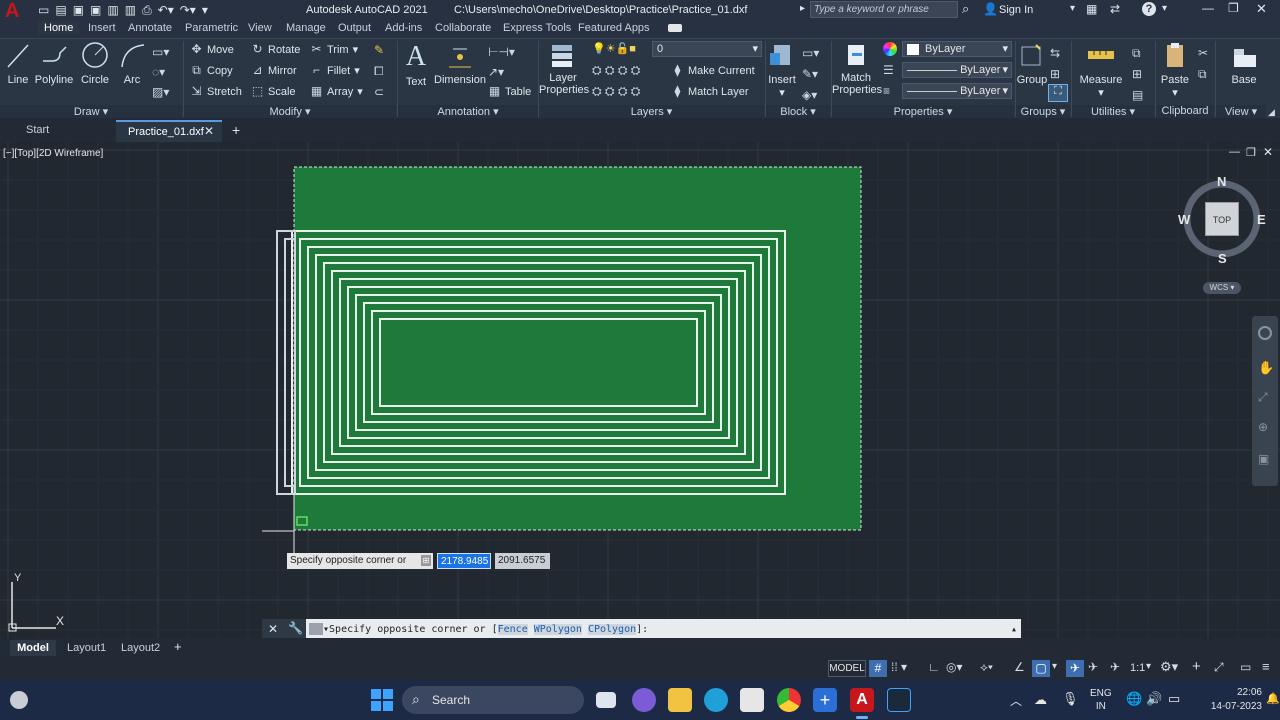  Describe the element at coordinates (211, 49) in the screenshot. I see `move-button: ✥ Move` at that location.